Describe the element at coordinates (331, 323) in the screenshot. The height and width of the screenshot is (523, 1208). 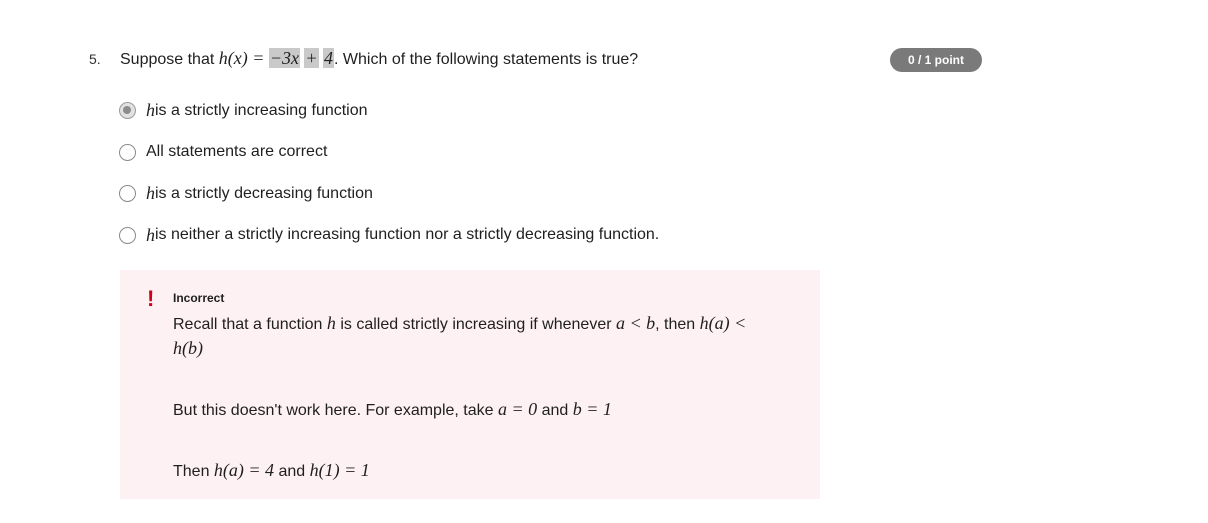
I see `feedback-math: h` at that location.